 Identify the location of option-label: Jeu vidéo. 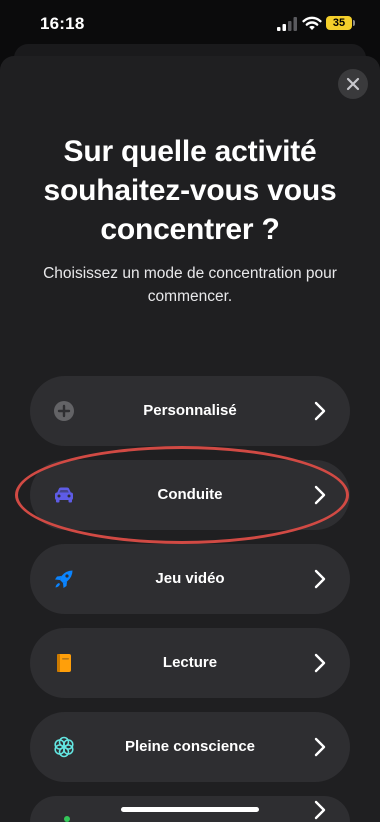
(190, 578).